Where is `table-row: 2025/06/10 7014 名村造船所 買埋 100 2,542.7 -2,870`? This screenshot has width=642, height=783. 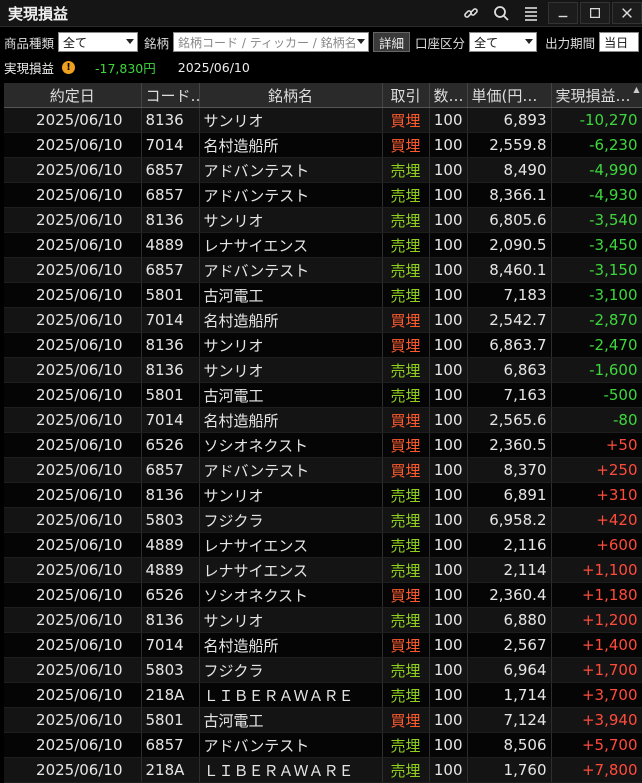 table-row: 2025/06/10 7014 名村造船所 買埋 100 2,542.7 -2,870 is located at coordinates (323, 320).